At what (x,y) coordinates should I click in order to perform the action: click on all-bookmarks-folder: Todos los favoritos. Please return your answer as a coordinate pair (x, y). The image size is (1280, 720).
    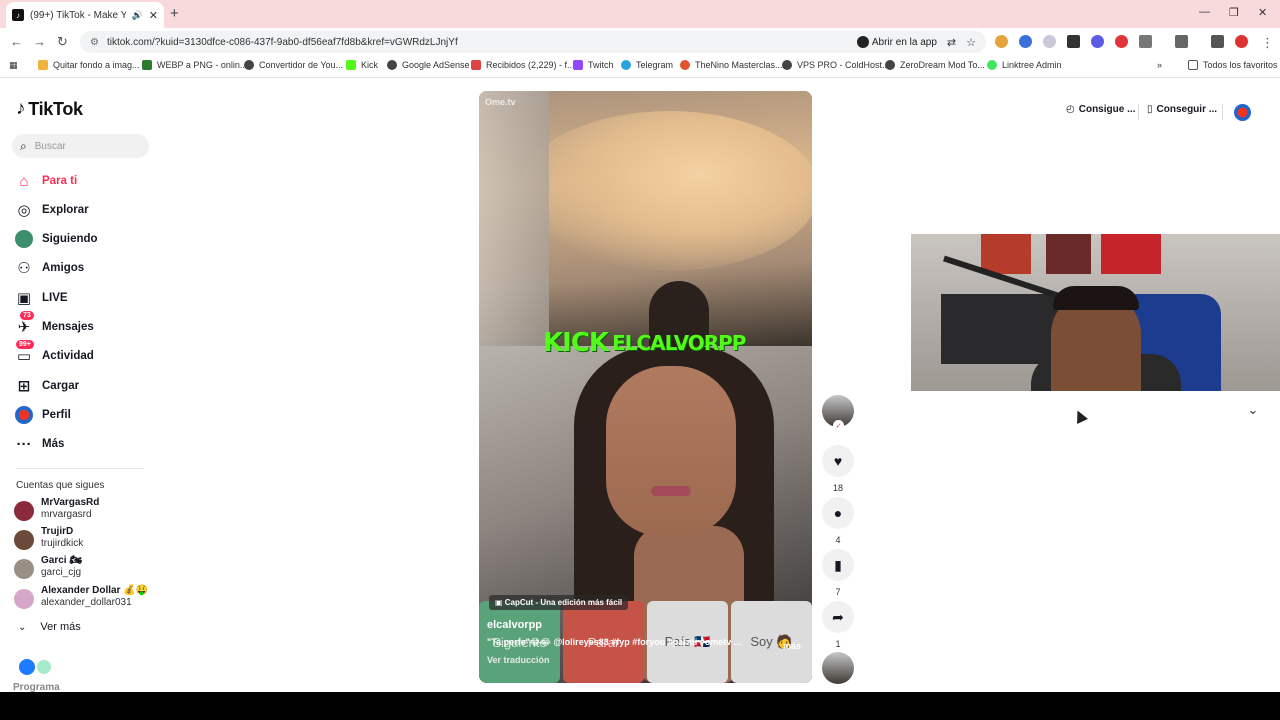
    Looking at the image, I should click on (1233, 65).